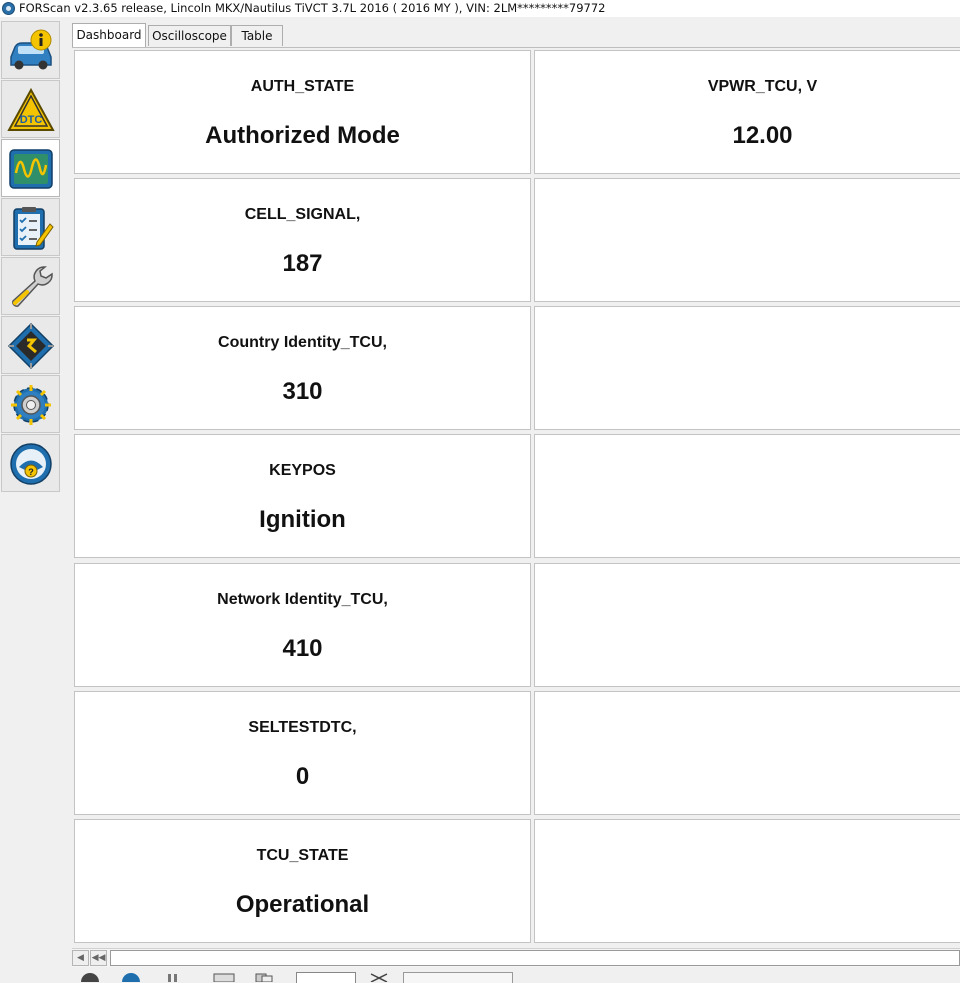  I want to click on tab-dashboard: Dashboard, so click(109, 35).